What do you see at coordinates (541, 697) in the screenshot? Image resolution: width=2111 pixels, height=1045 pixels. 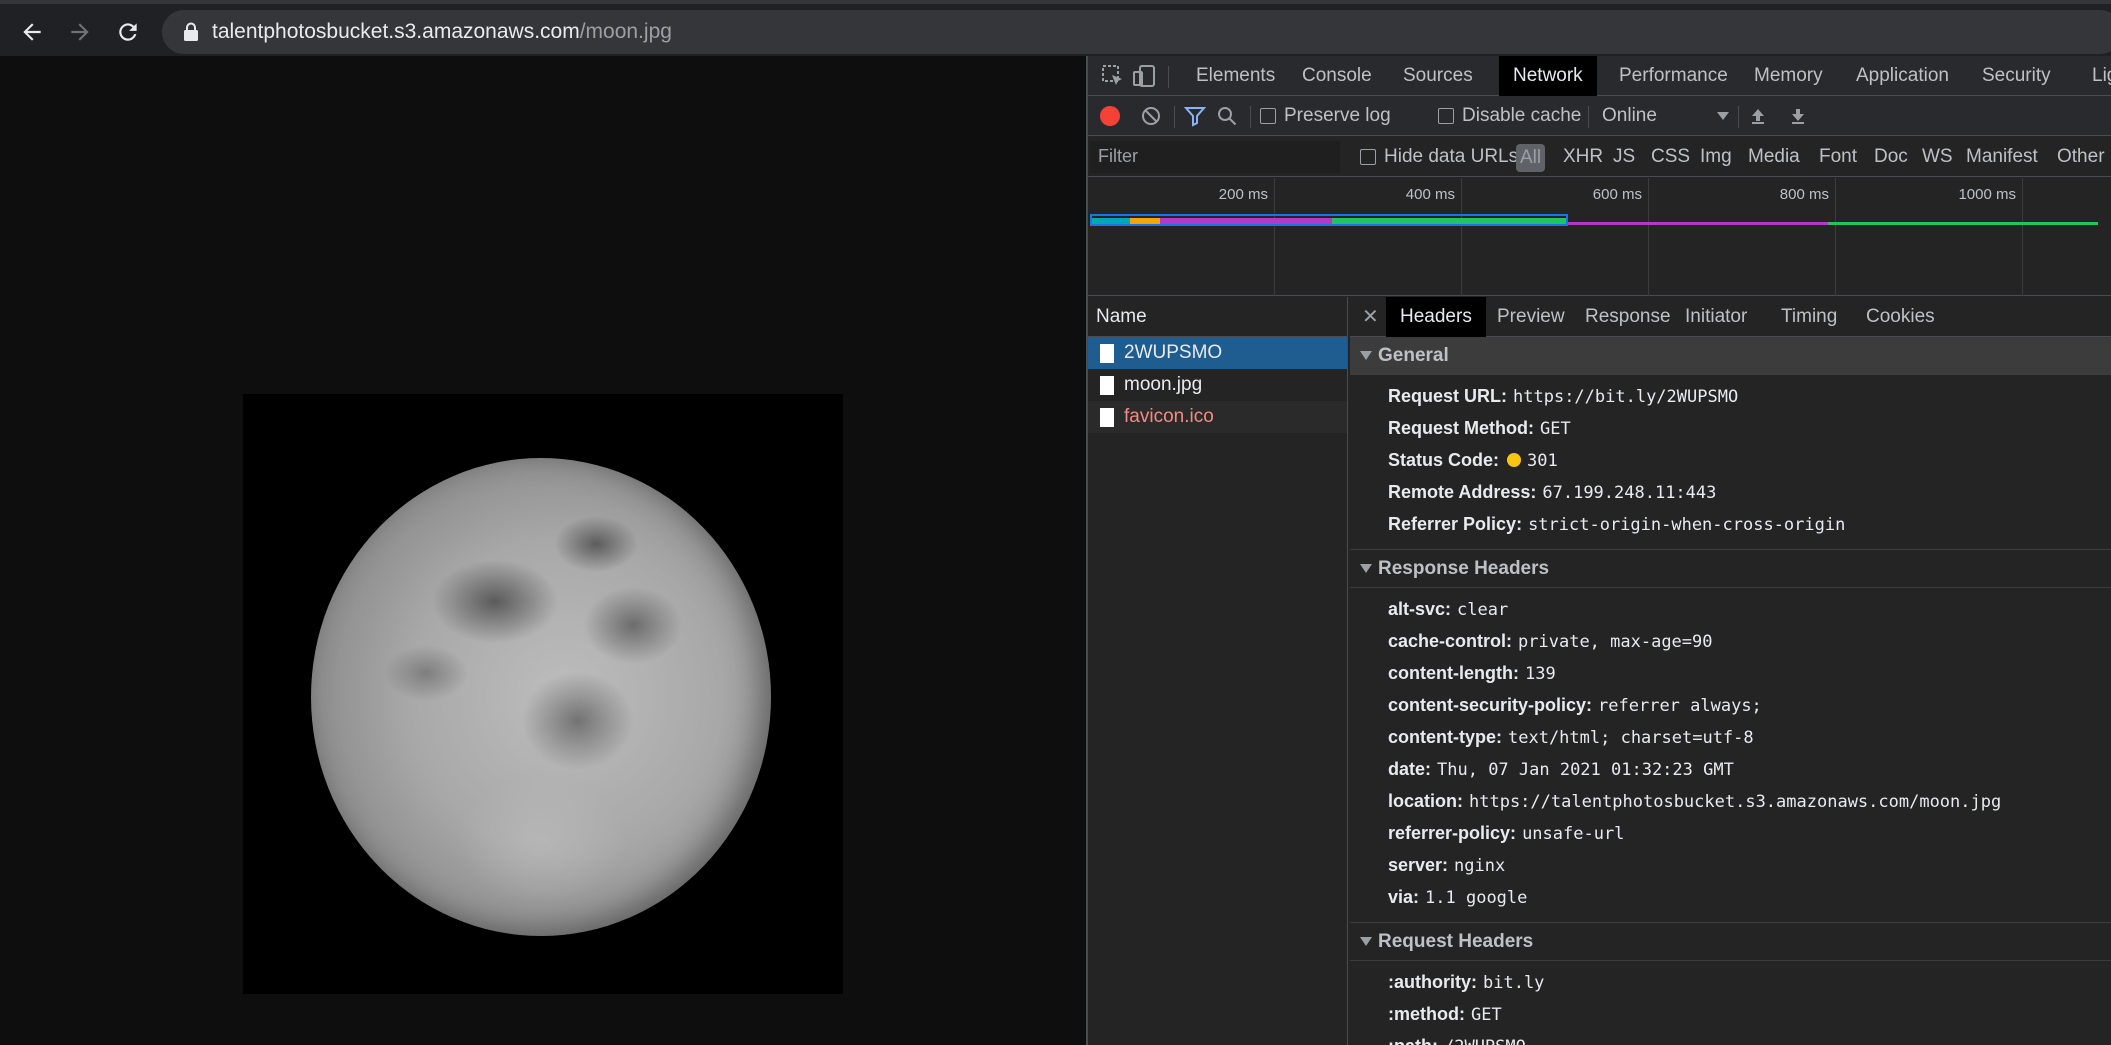 I see `moon-disc` at bounding box center [541, 697].